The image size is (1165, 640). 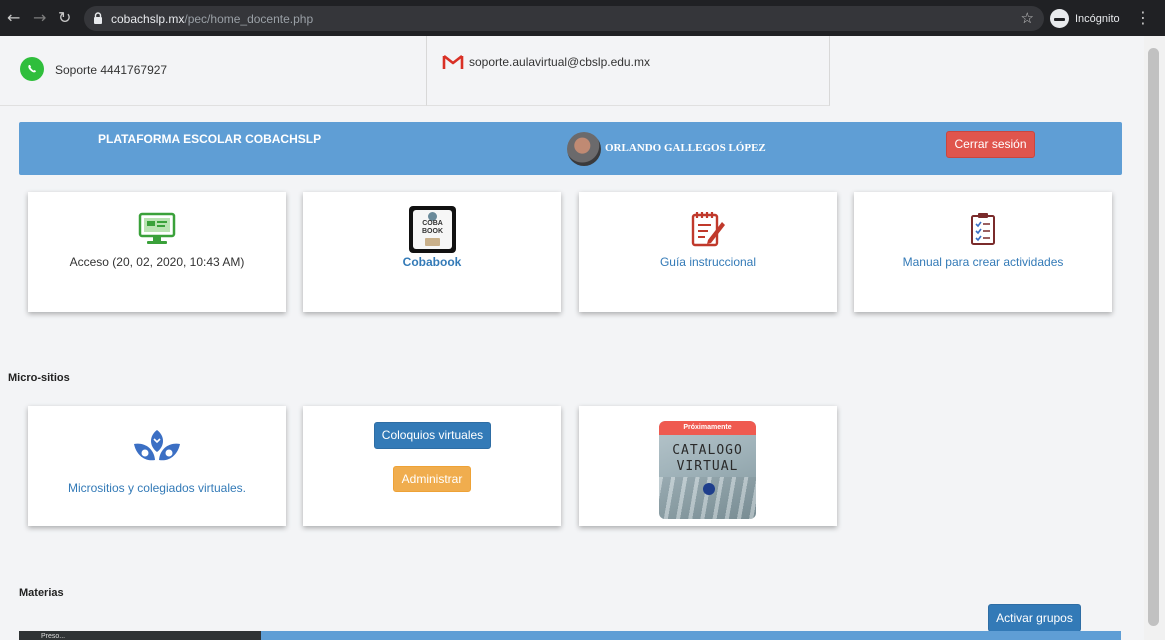 I want to click on access-label: Acceso (20, 02, 2020, 10:43 AM), so click(x=157, y=262).